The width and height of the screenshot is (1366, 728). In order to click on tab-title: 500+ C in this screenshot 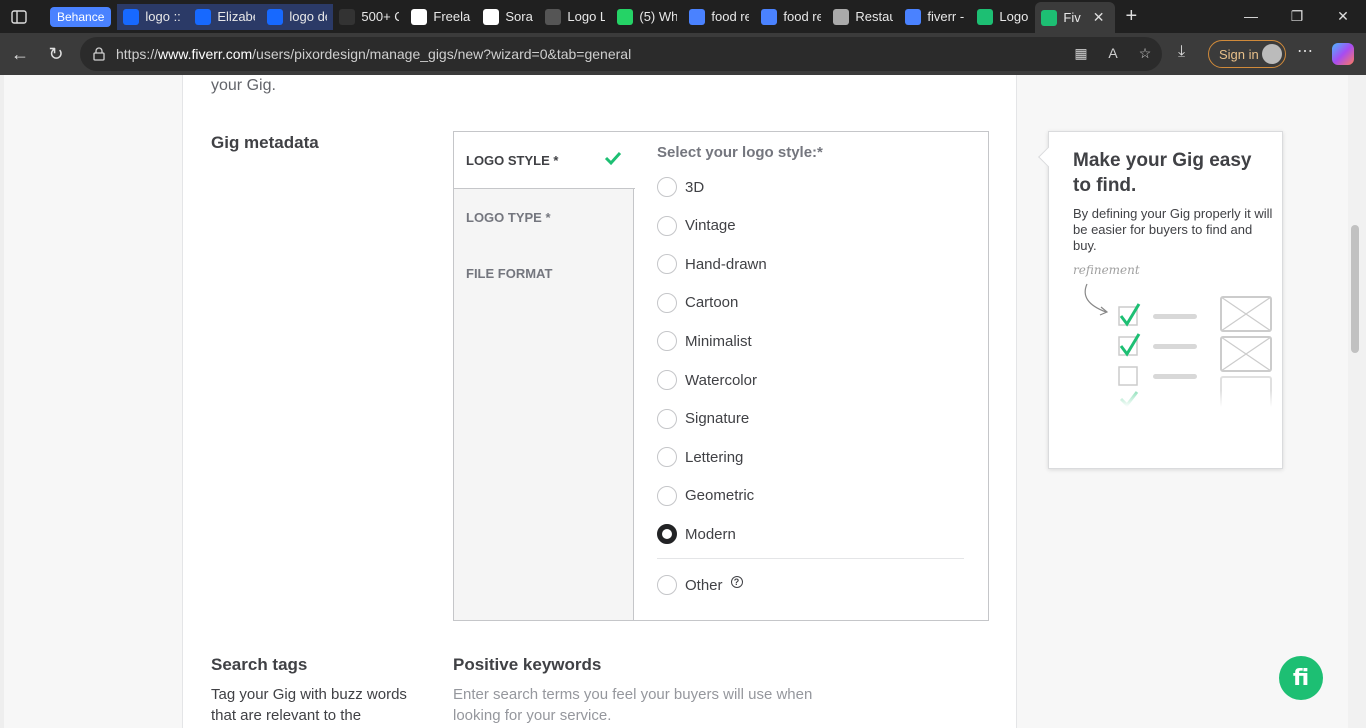, I will do `click(380, 16)`.